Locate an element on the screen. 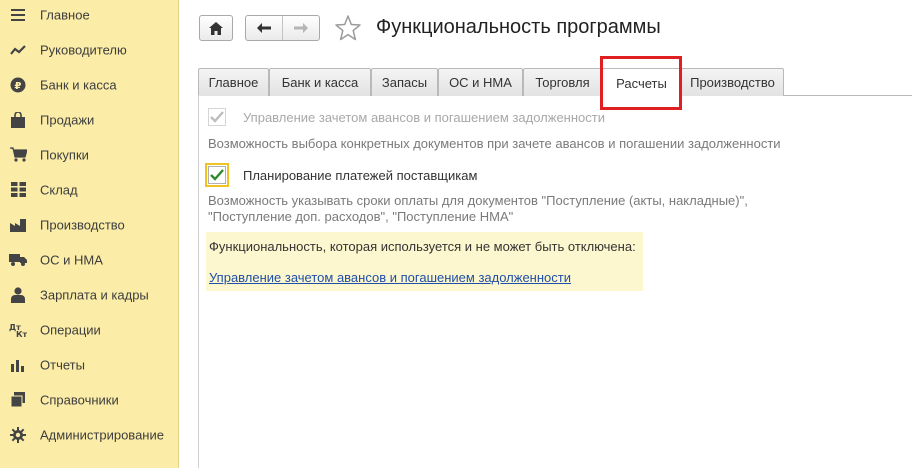 The width and height of the screenshot is (912, 468). sidebar-item-label: Отчеты is located at coordinates (62, 364).